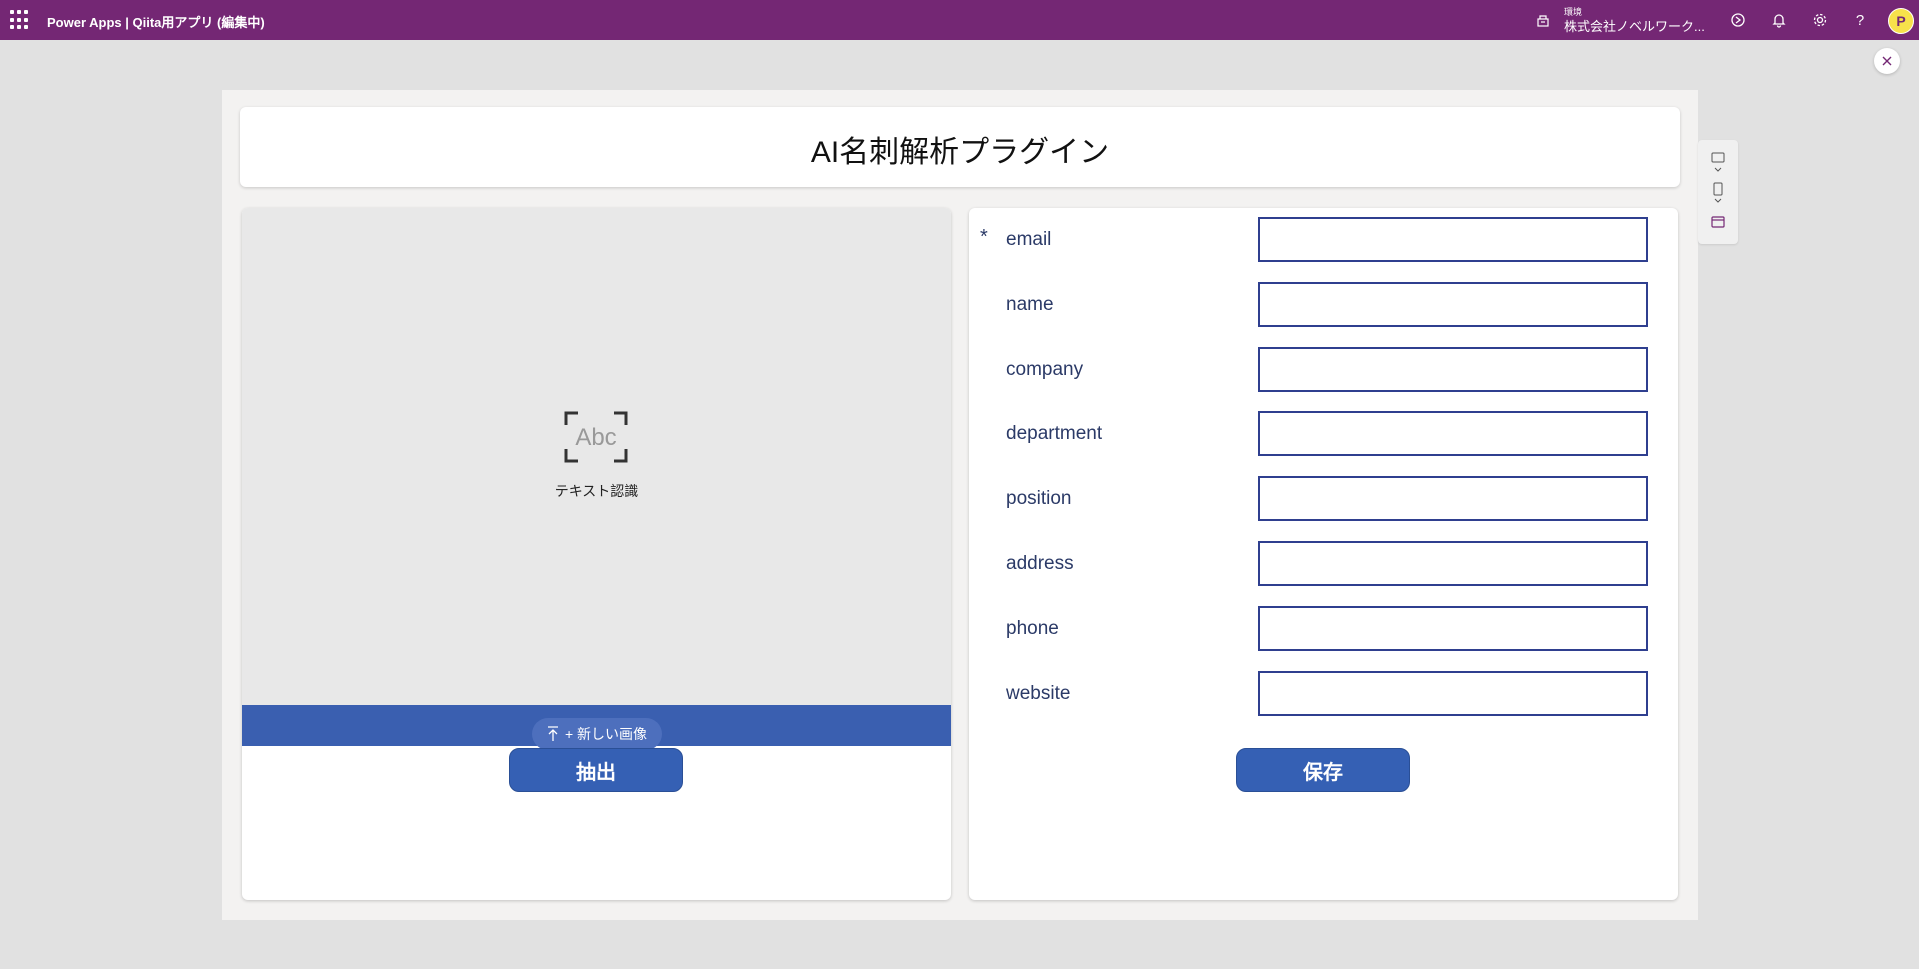  I want to click on phone-view-icon, so click(1718, 193).